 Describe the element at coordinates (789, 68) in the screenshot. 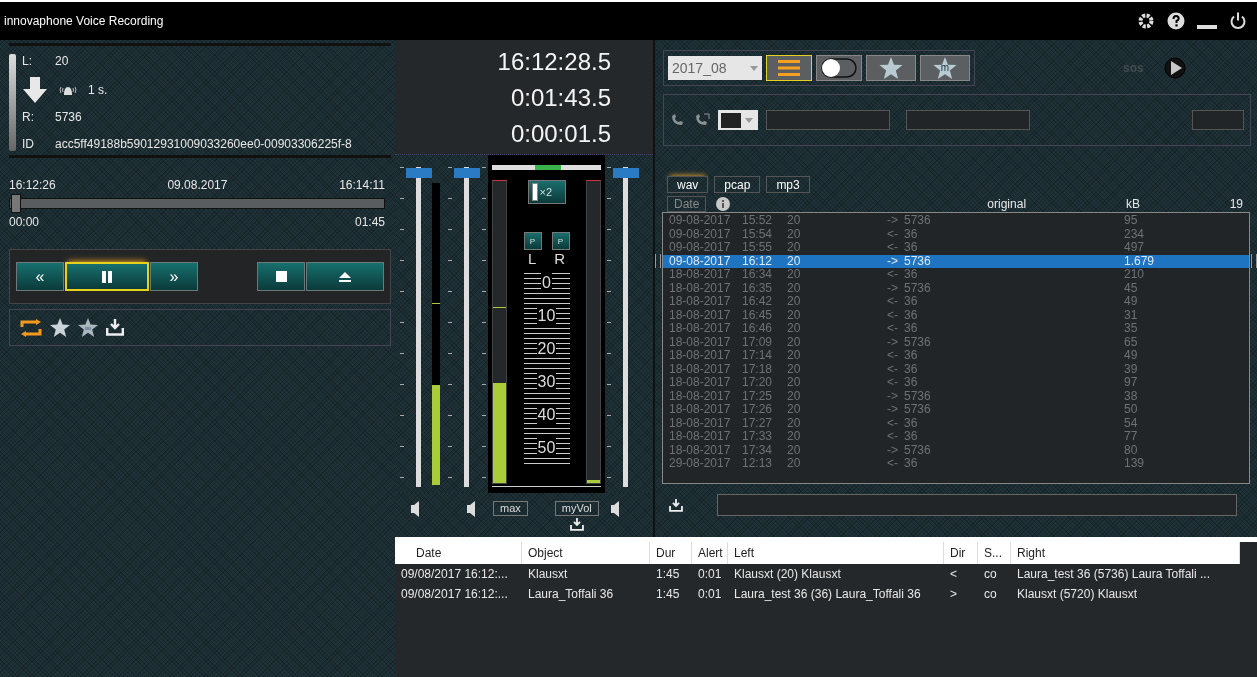

I see `list-view-button` at that location.